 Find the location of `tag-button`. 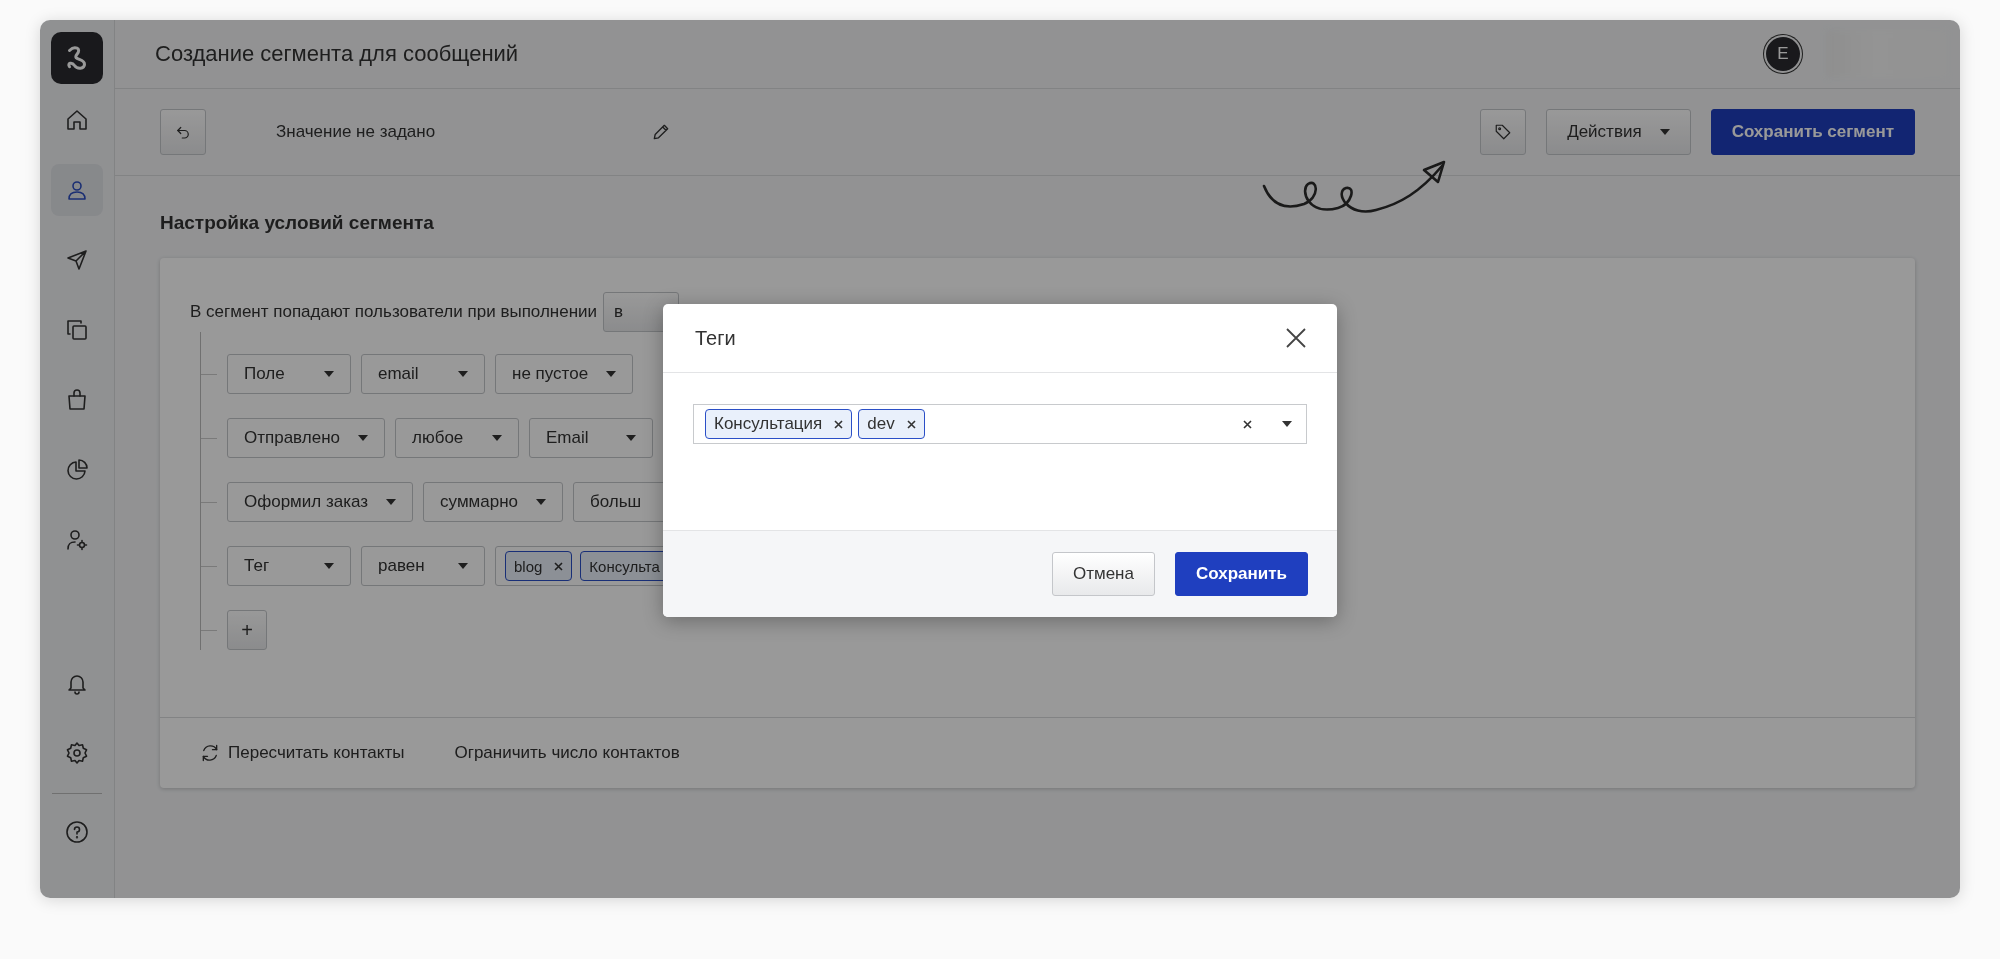

tag-button is located at coordinates (1503, 132).